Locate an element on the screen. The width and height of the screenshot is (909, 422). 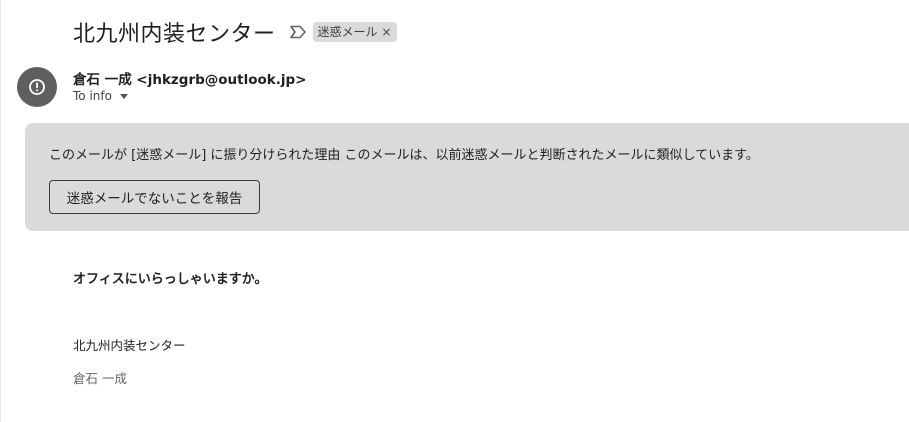
recipient-details-toggle: To info is located at coordinates (100, 96).